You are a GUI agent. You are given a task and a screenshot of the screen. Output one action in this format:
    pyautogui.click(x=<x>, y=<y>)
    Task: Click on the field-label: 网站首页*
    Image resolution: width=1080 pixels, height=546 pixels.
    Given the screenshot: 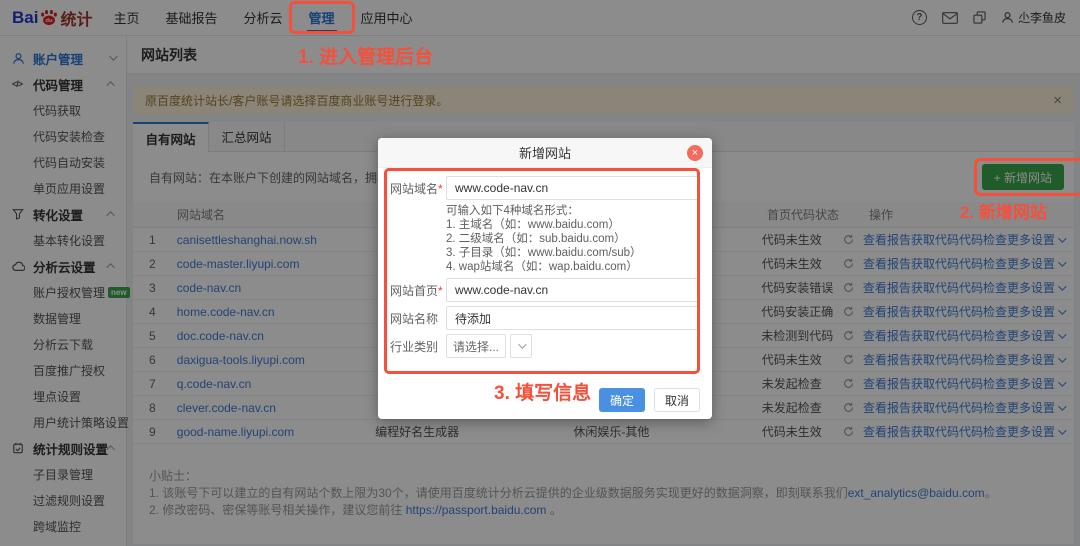 What is the action you would take?
    pyautogui.click(x=416, y=290)
    